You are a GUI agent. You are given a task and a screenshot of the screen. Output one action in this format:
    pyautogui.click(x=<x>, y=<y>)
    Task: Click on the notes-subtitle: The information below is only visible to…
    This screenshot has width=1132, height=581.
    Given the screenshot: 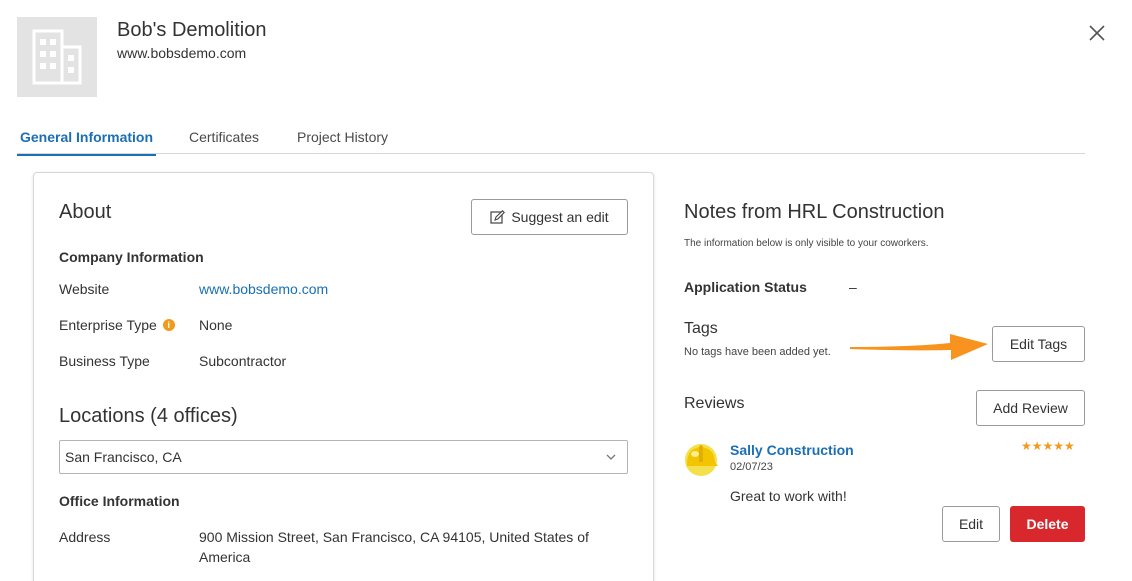 What is the action you would take?
    pyautogui.click(x=806, y=243)
    